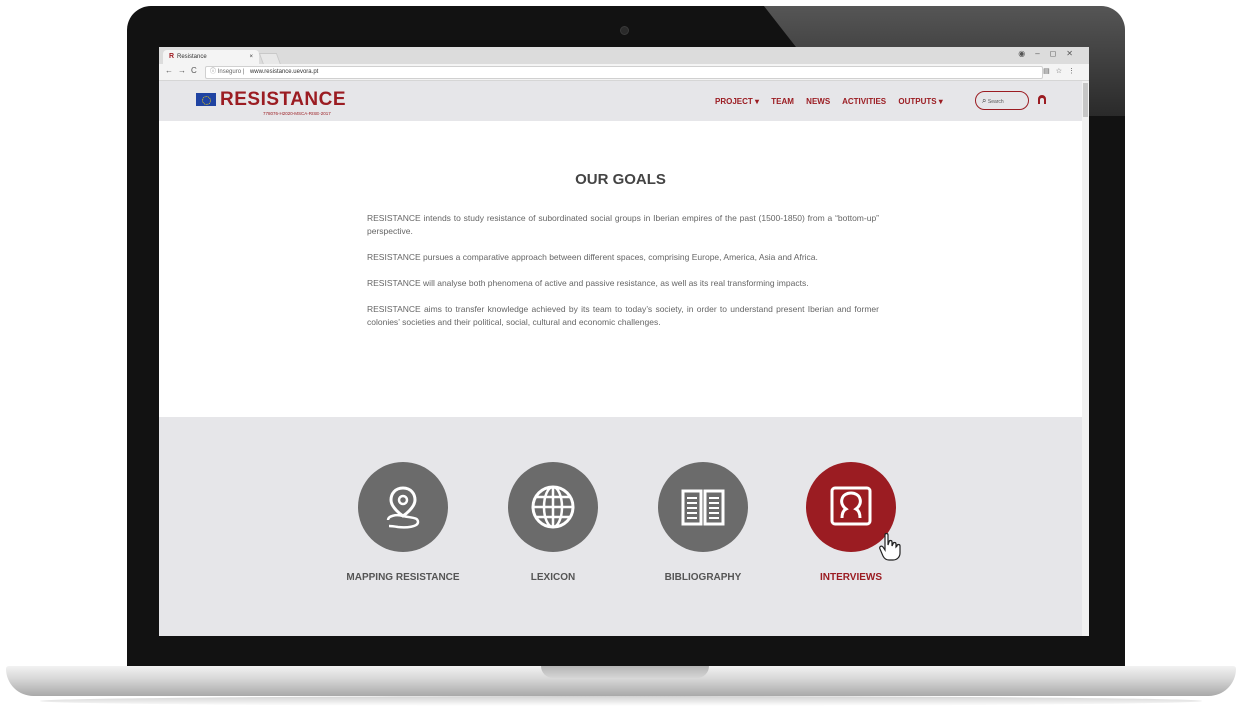 This screenshot has width=1242, height=712. I want to click on tile-lexicon: LEXICON, so click(553, 522).